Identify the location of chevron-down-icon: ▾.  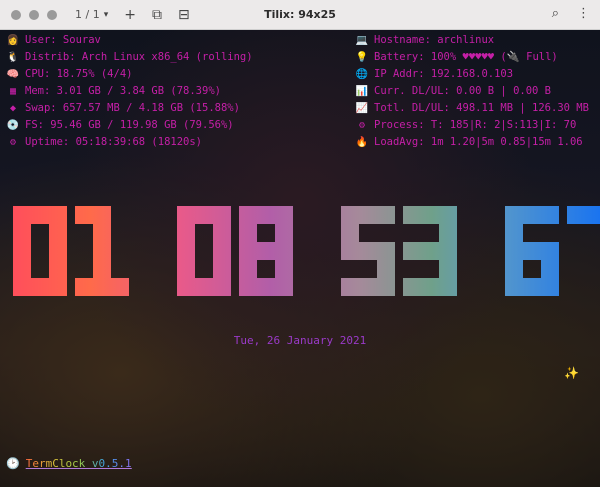
(106, 15).